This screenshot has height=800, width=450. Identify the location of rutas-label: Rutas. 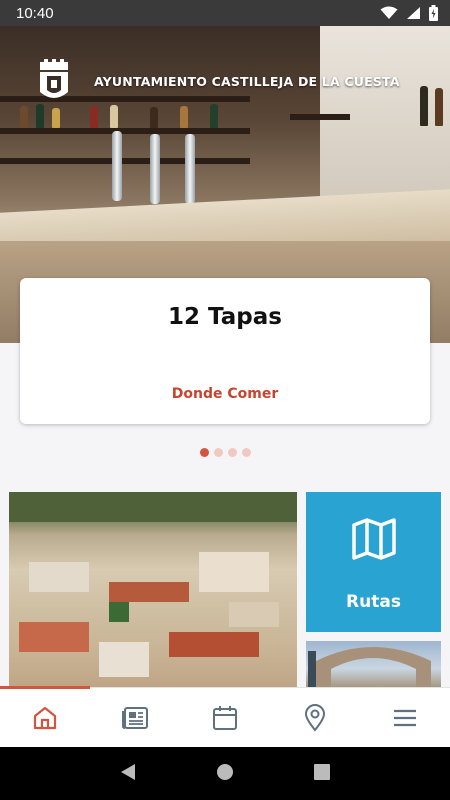
(373, 602).